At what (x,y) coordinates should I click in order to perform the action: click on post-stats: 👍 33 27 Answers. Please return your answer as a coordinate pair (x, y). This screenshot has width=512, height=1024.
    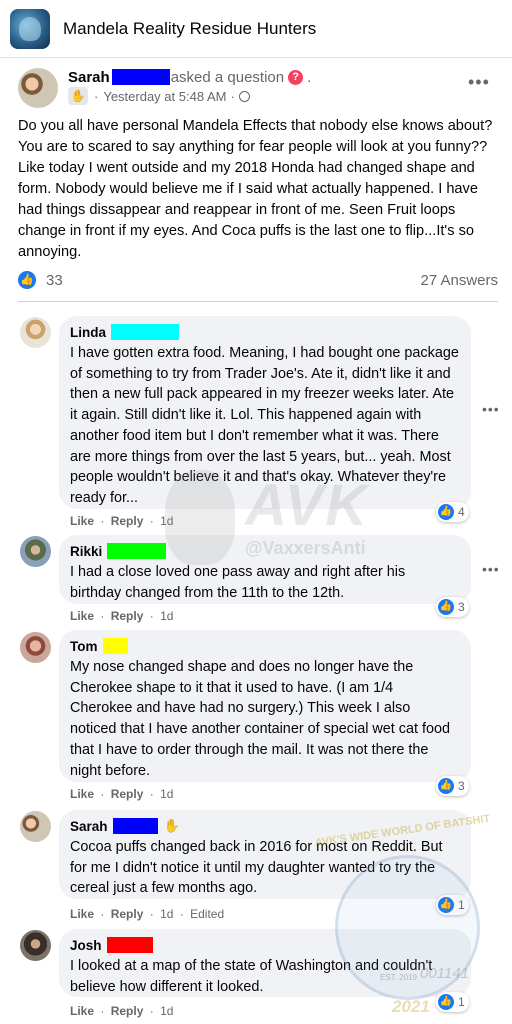
    Looking at the image, I should click on (258, 280).